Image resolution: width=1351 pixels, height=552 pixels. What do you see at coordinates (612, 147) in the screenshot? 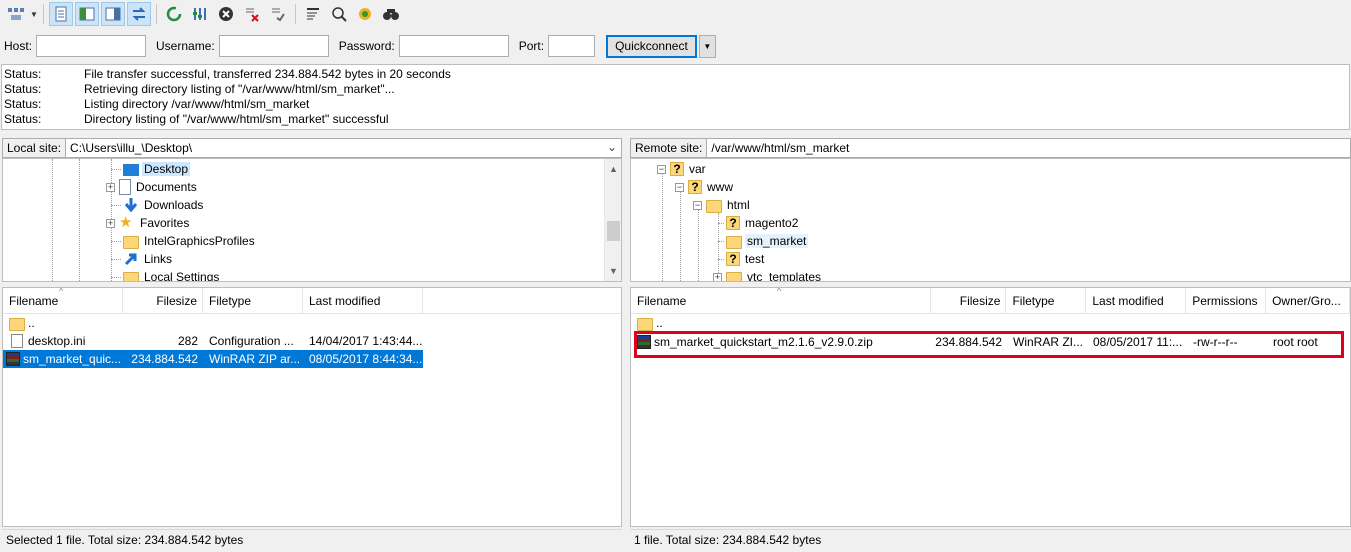
I see `chevron-down-icon: ⌄` at bounding box center [612, 147].